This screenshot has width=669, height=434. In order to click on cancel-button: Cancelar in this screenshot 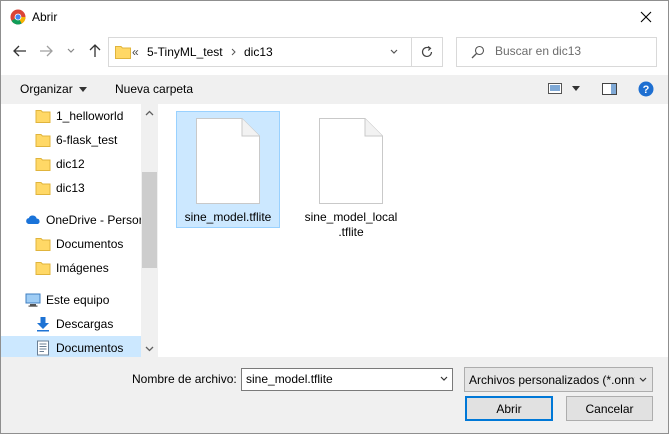, I will do `click(609, 408)`.